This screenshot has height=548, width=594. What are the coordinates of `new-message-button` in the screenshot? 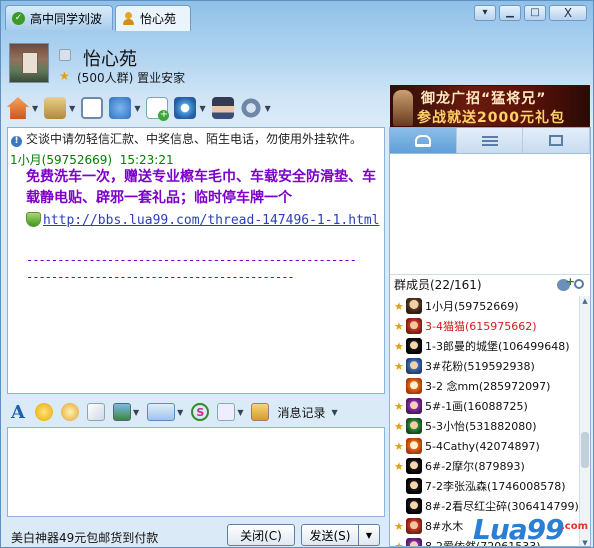 It's located at (158, 109).